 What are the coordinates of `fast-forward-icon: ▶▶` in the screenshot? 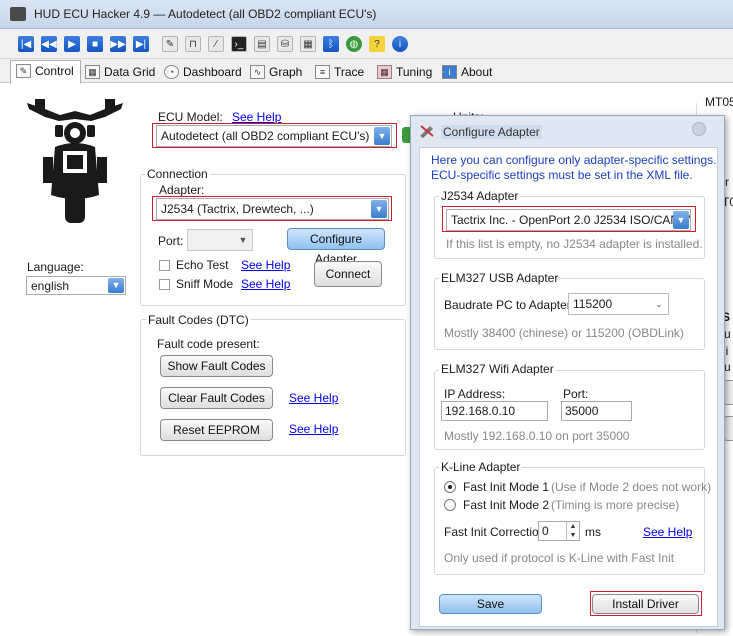 It's located at (118, 44).